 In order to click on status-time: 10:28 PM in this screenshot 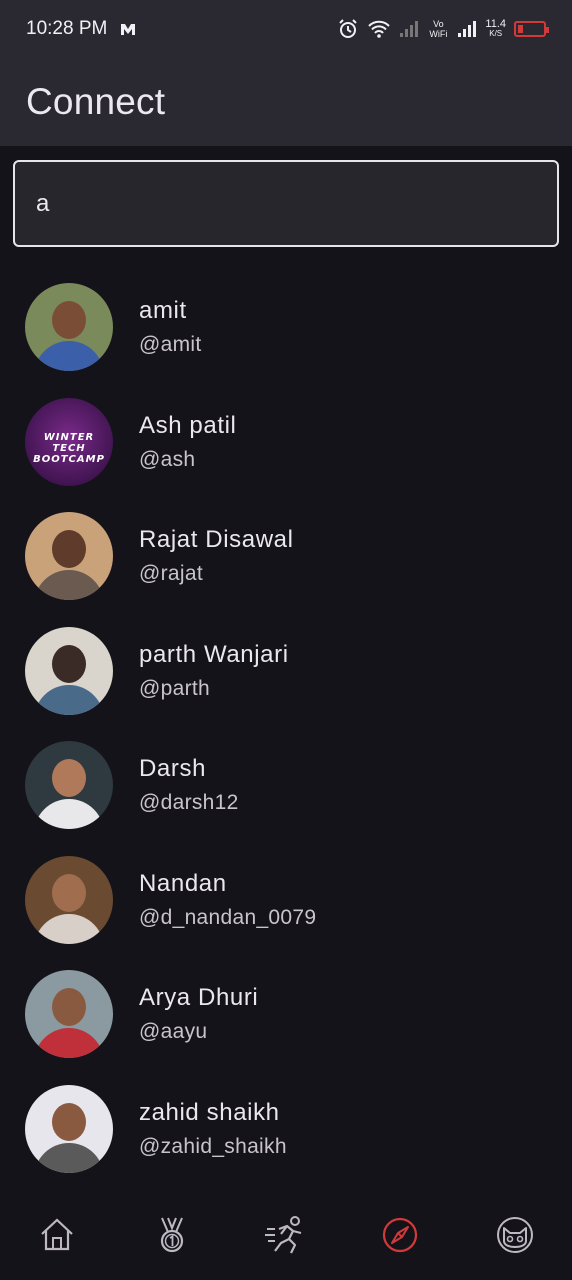, I will do `click(67, 28)`.